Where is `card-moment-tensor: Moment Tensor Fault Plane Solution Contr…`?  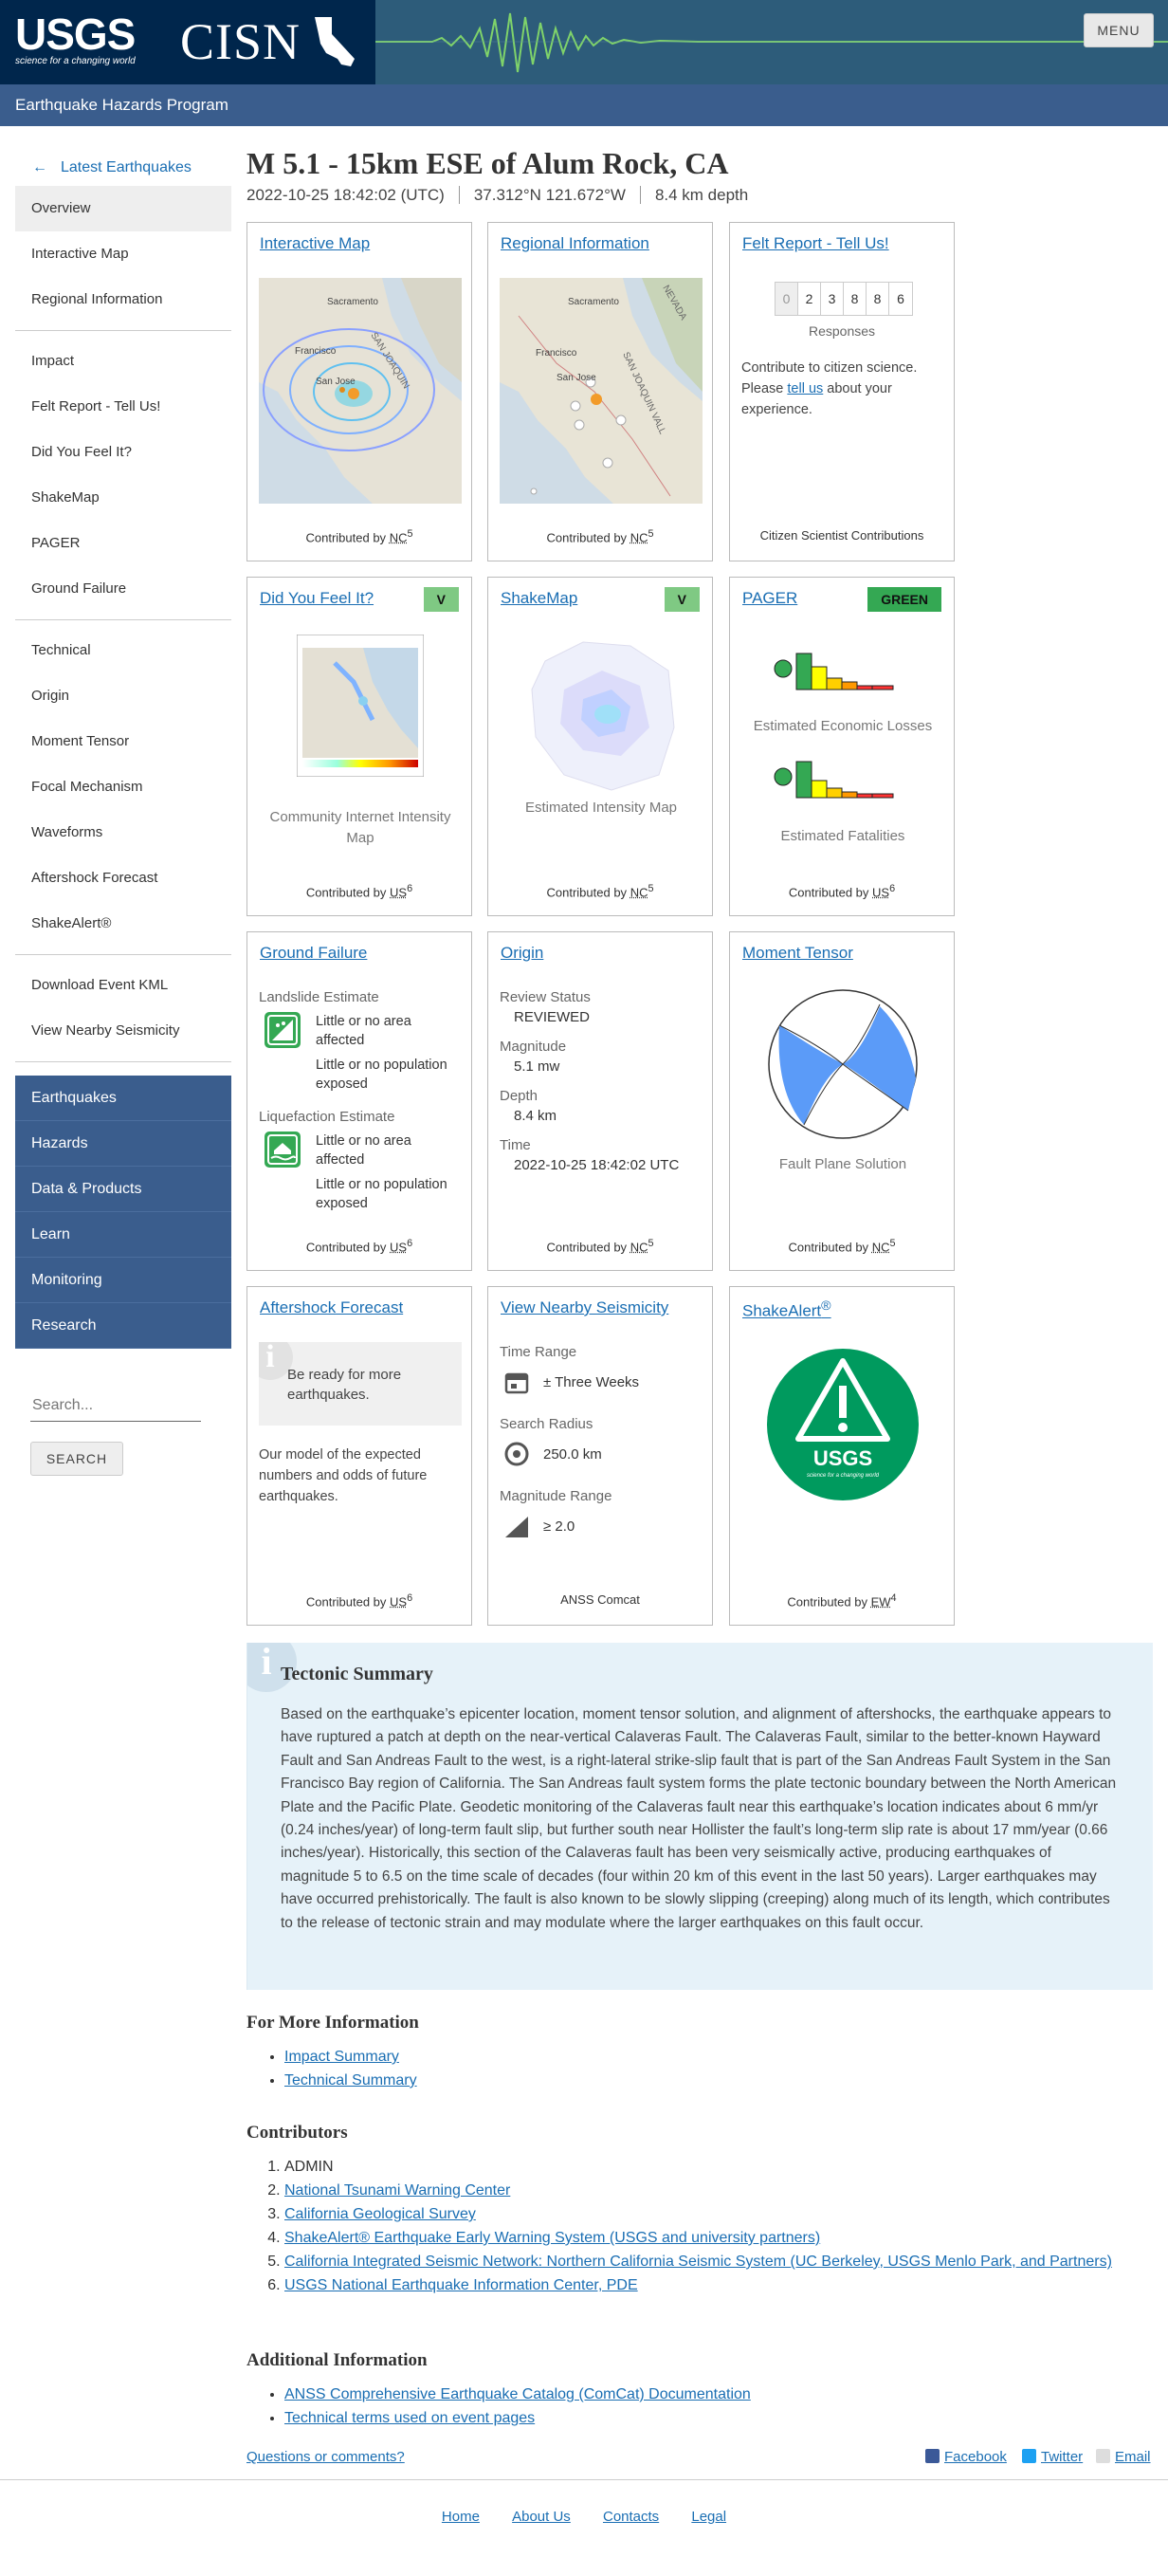
card-moment-tensor: Moment Tensor Fault Plane Solution Contr… is located at coordinates (842, 1101).